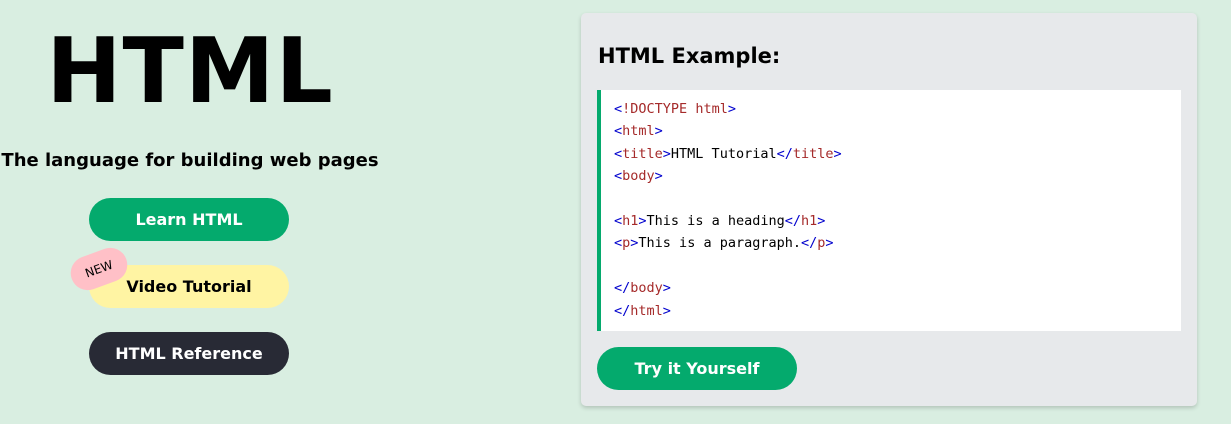 The width and height of the screenshot is (1231, 424). Describe the element at coordinates (897, 154) in the screenshot. I see `code-line: <title>HTML Tutorial</title>` at that location.